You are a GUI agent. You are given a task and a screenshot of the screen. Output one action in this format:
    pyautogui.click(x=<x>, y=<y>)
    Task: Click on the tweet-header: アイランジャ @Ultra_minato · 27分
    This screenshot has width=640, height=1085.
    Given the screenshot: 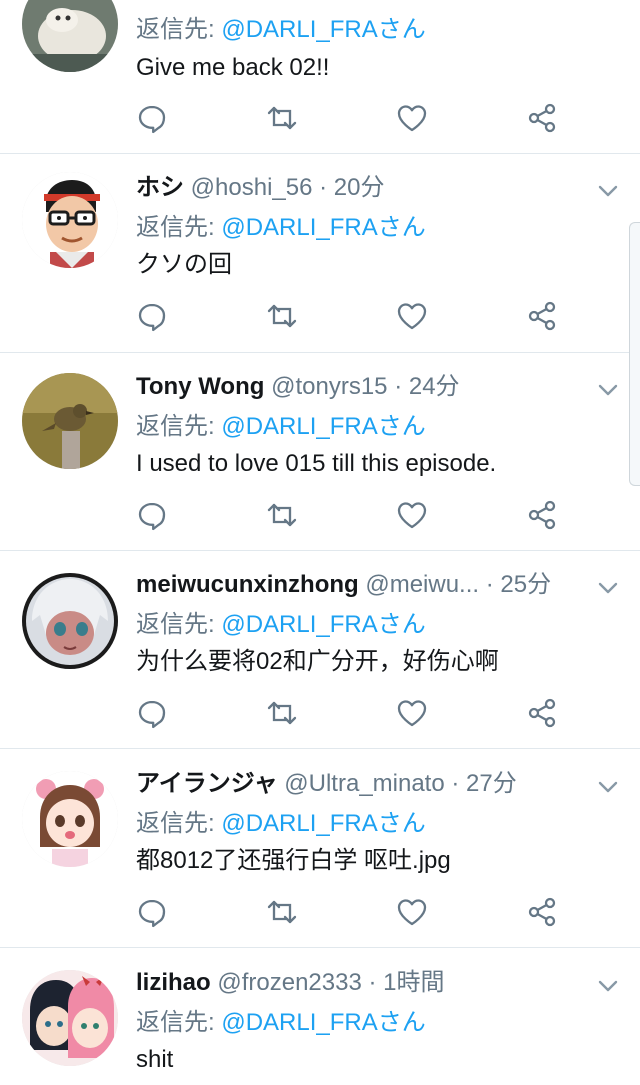 What is the action you would take?
    pyautogui.click(x=353, y=784)
    